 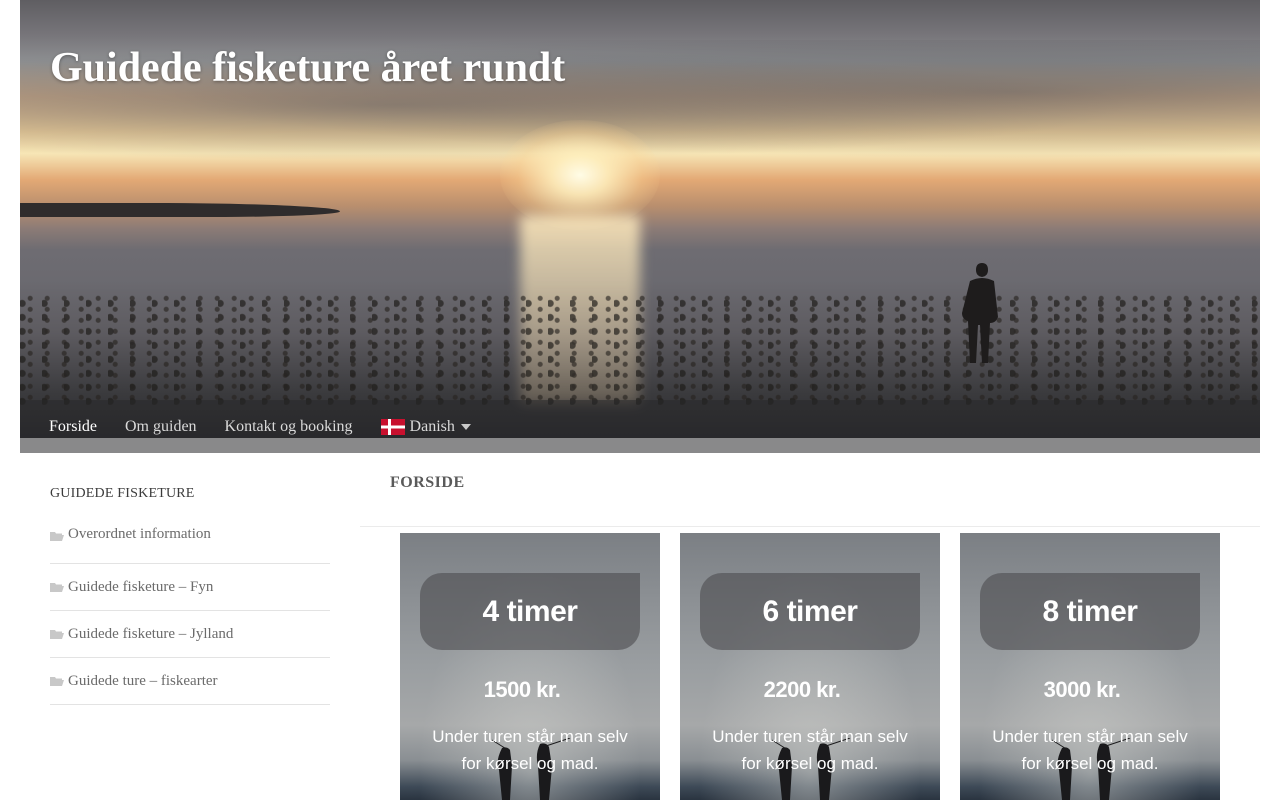 I want to click on sidebar-item-label: Guidede fisketure – Jylland, so click(x=151, y=633).